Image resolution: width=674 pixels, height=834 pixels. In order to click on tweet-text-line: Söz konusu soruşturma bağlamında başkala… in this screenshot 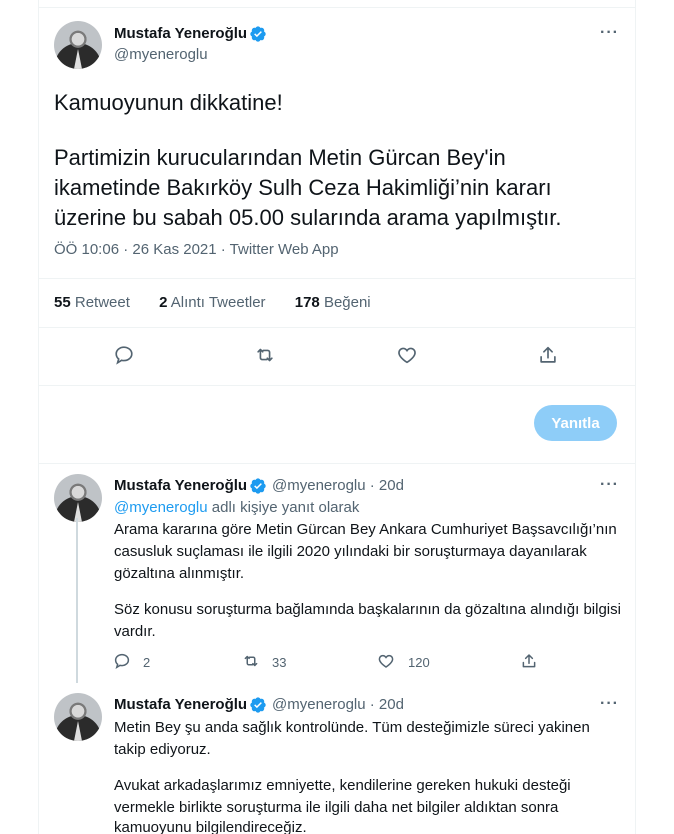, I will do `click(367, 609)`.